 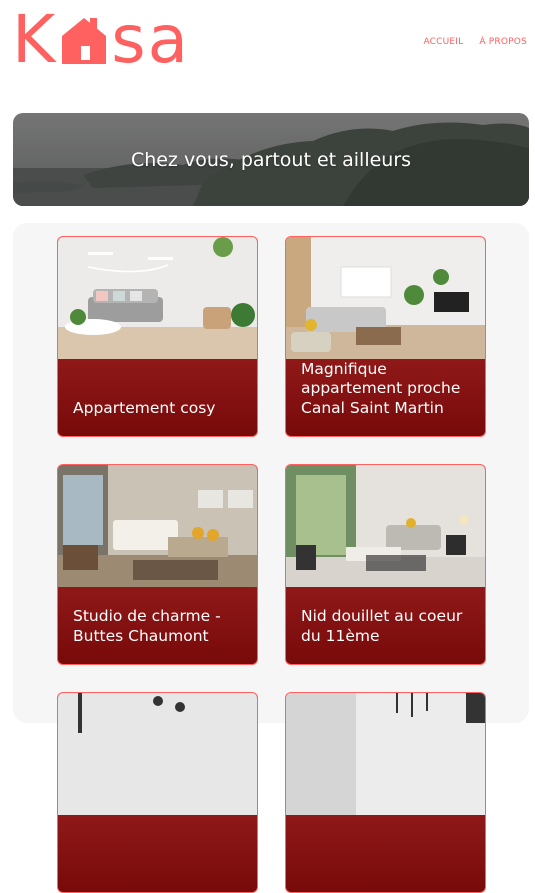 I want to click on logo-letter-k: K, so click(x=35, y=39).